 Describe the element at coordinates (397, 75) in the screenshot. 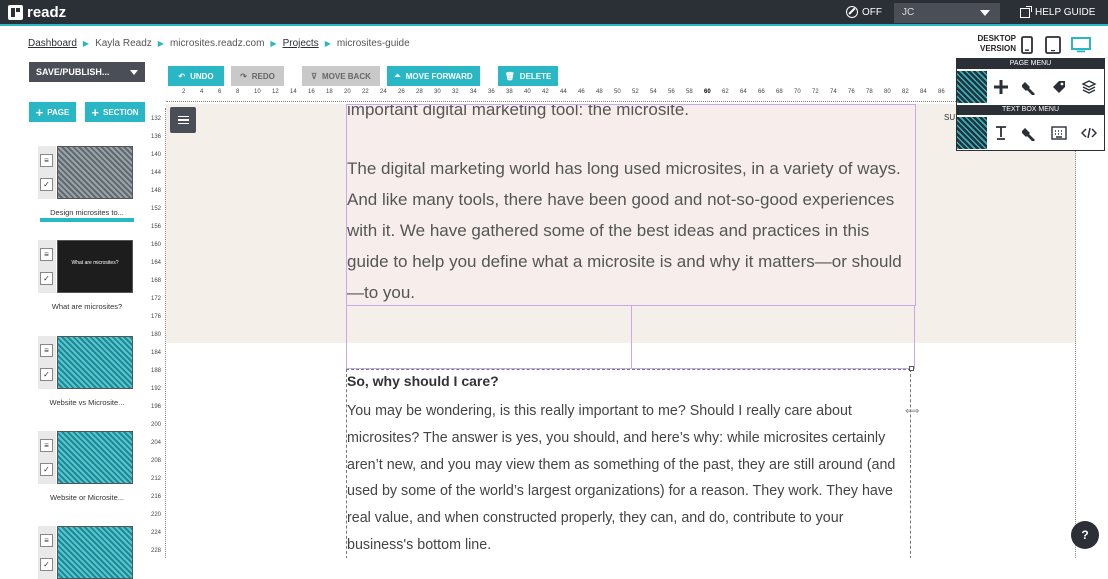

I see `move-forward-icon: ⏶` at that location.